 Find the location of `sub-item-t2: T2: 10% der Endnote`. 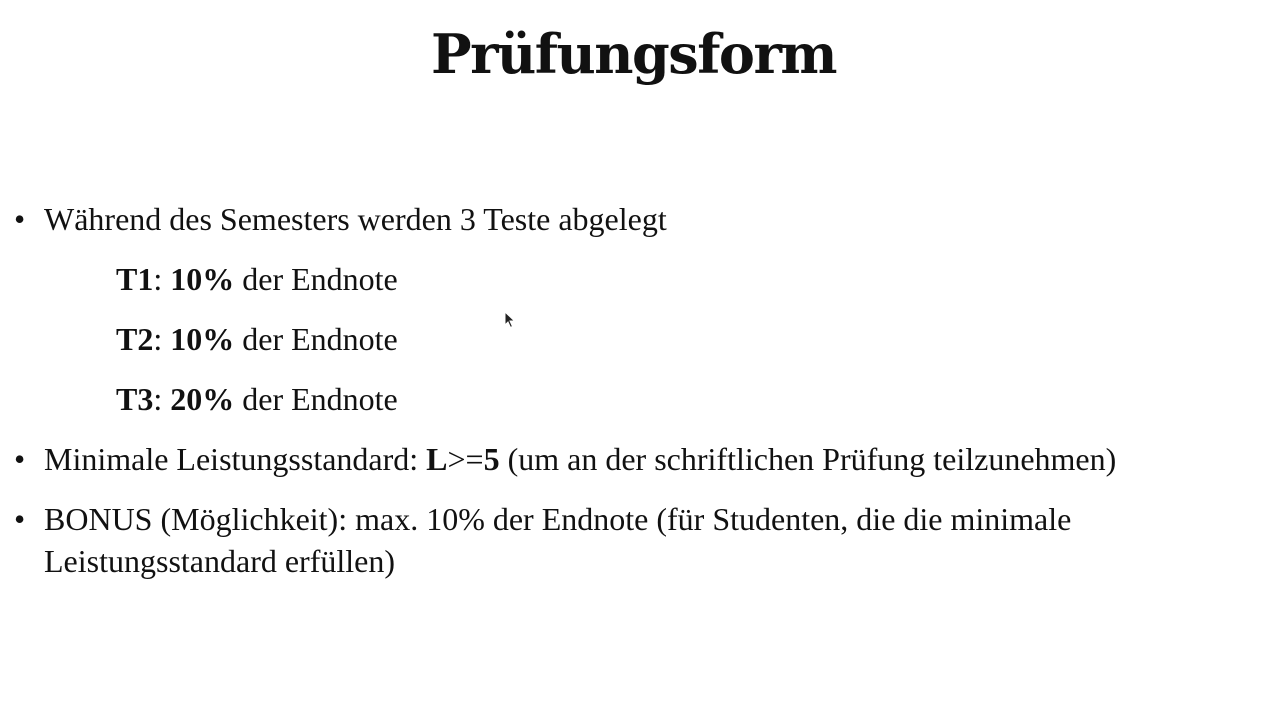

sub-item-t2: T2: 10% der Endnote is located at coordinates (257, 339).